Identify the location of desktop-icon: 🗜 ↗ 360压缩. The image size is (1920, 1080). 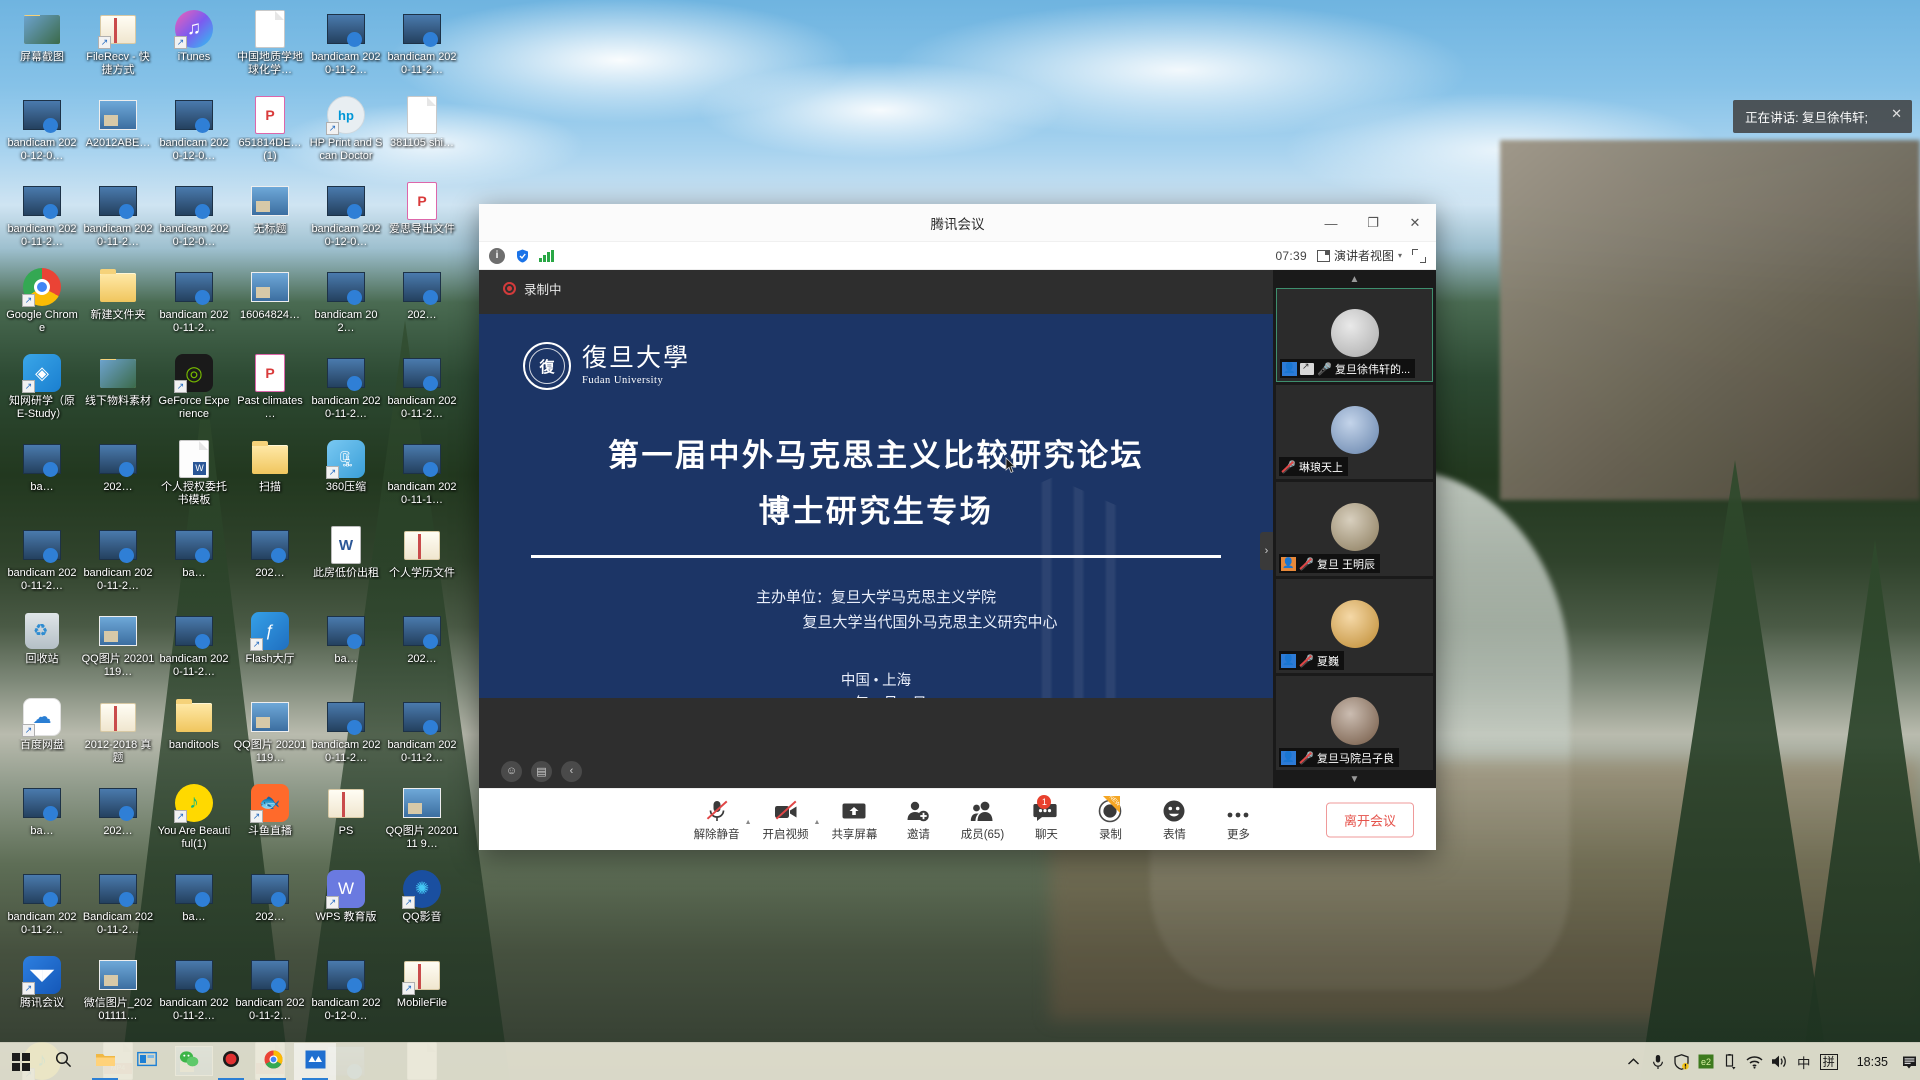
(346, 479).